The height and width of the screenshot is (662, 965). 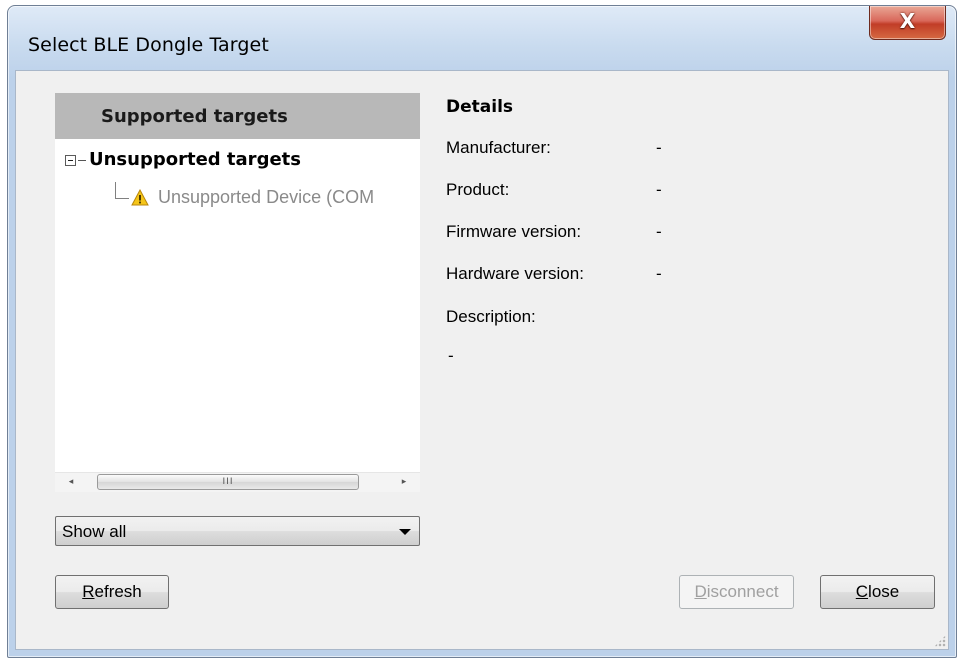 I want to click on description-label: Description:, so click(x=491, y=316).